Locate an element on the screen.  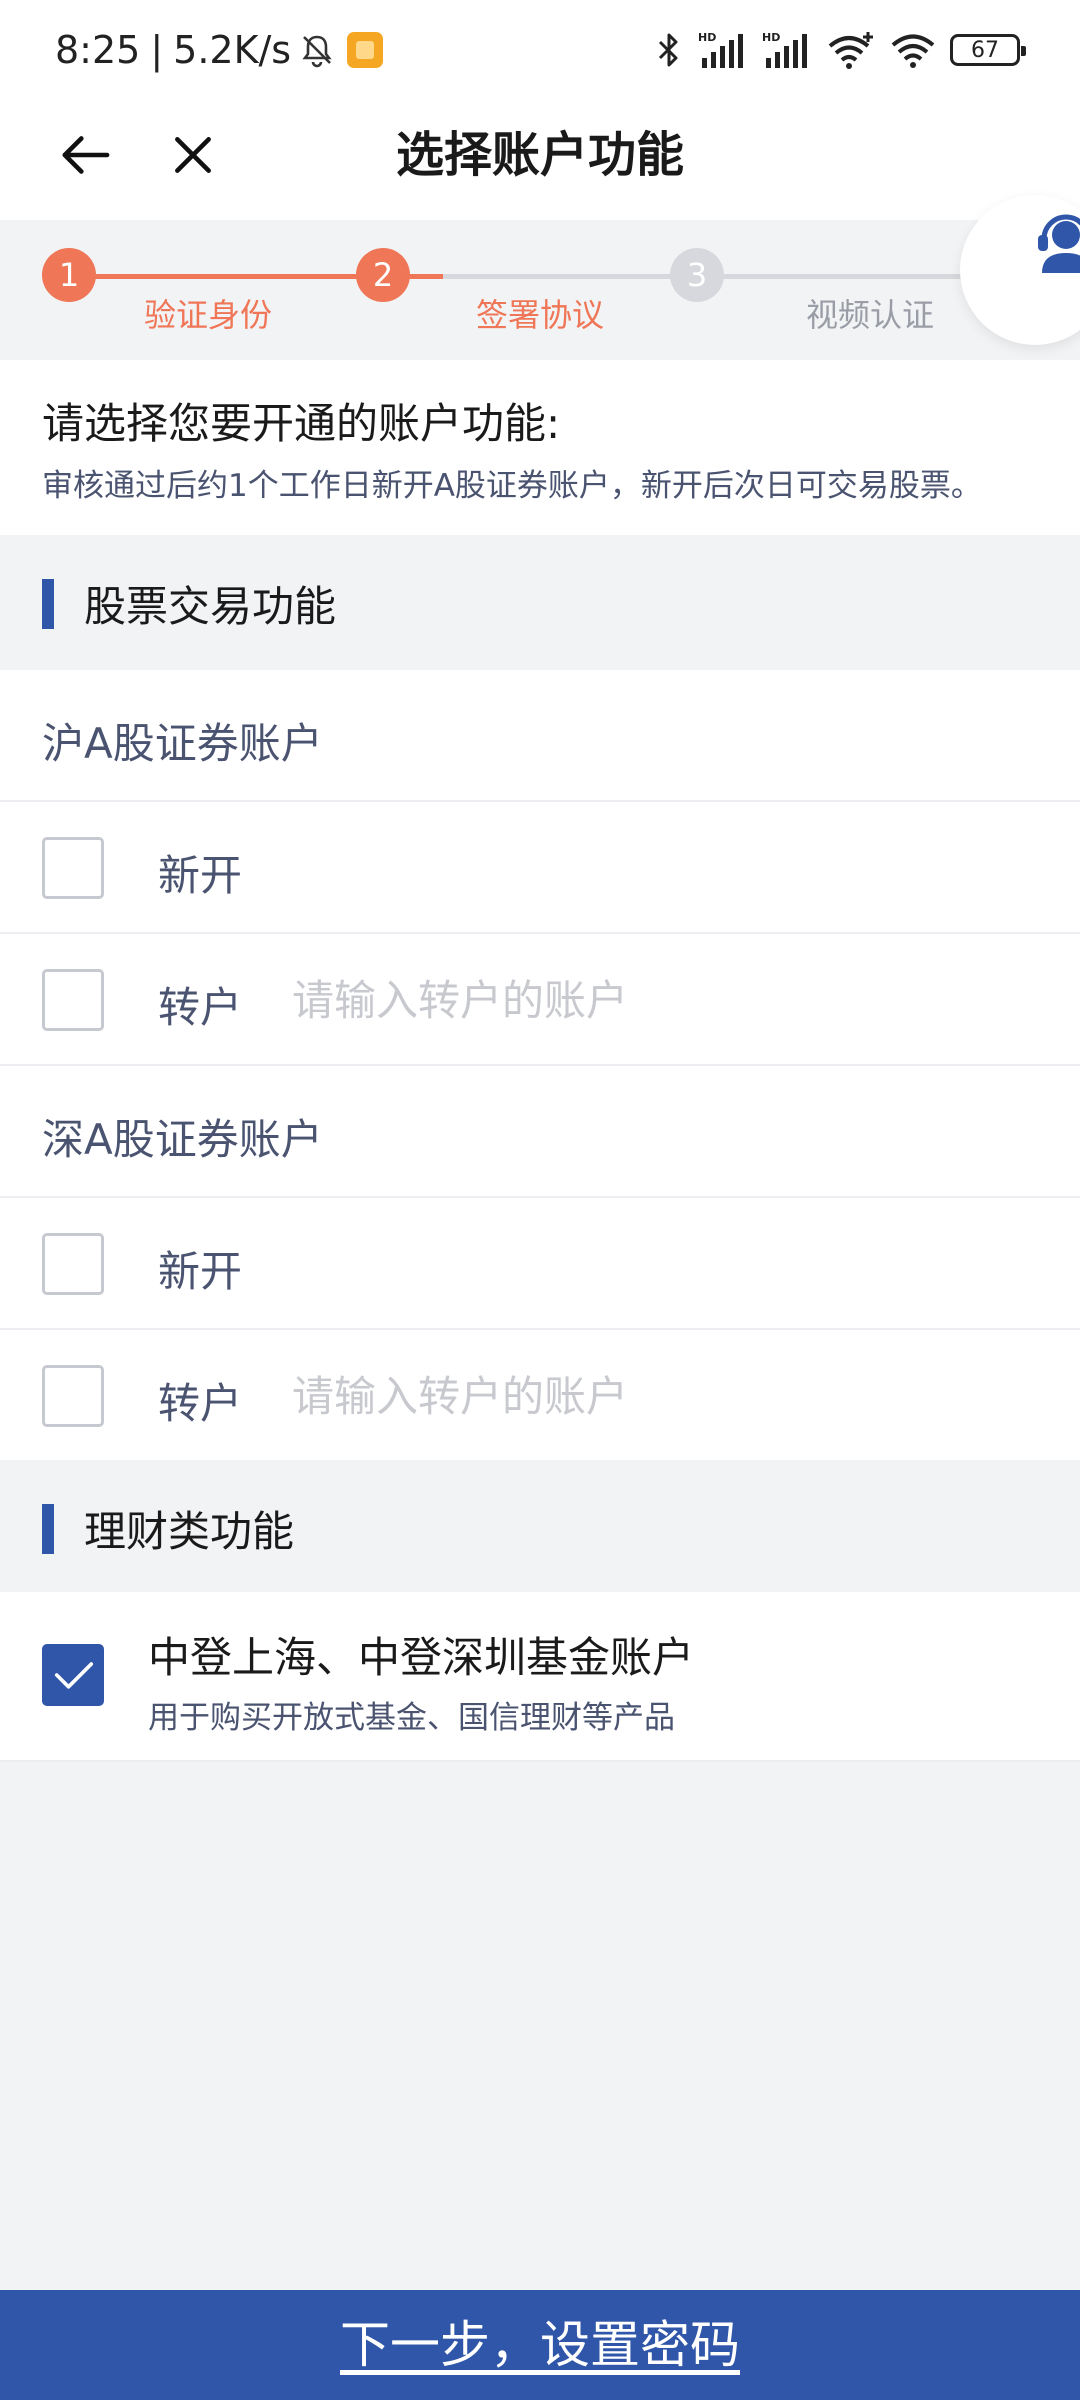
step-3-dot: 3 is located at coordinates (697, 275).